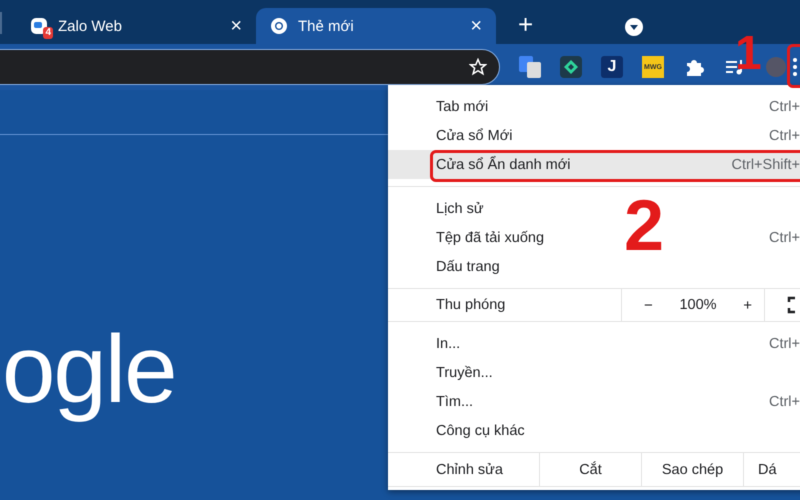  What do you see at coordinates (693, 469) in the screenshot?
I see `edit-action-button: Sao chép` at bounding box center [693, 469].